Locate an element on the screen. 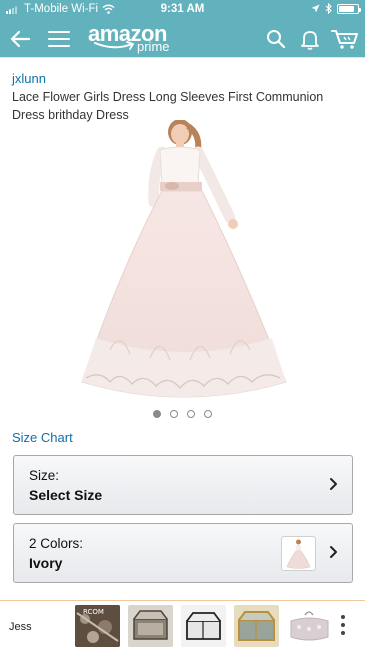 Image resolution: width=365 pixels, height=650 pixels. thumbnail-image: RCOM is located at coordinates (97, 626).